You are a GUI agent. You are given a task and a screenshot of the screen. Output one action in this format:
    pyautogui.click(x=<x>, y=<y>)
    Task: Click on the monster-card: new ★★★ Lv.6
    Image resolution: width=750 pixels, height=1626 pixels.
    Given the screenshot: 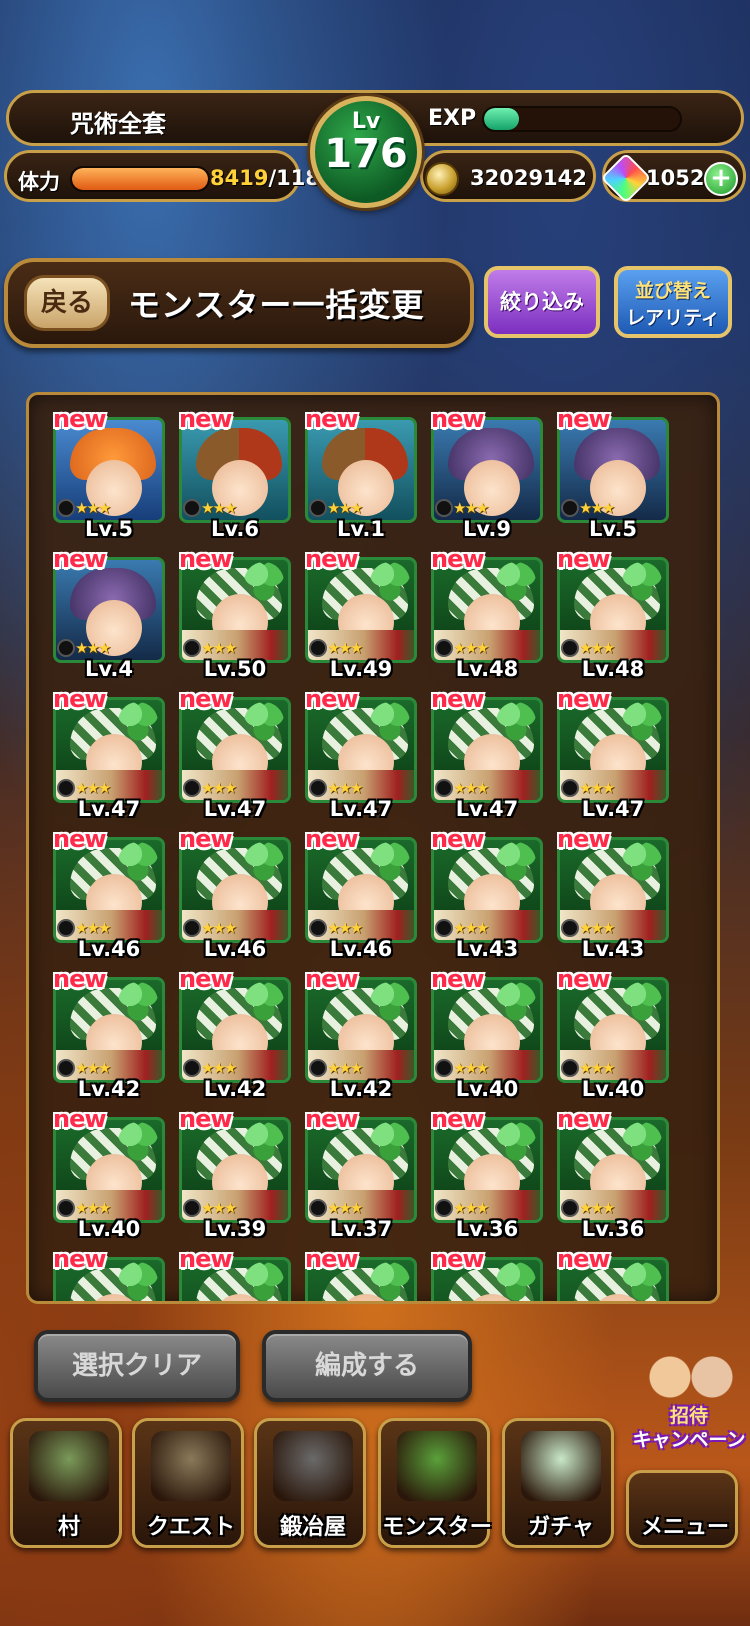 What is the action you would take?
    pyautogui.click(x=235, y=475)
    